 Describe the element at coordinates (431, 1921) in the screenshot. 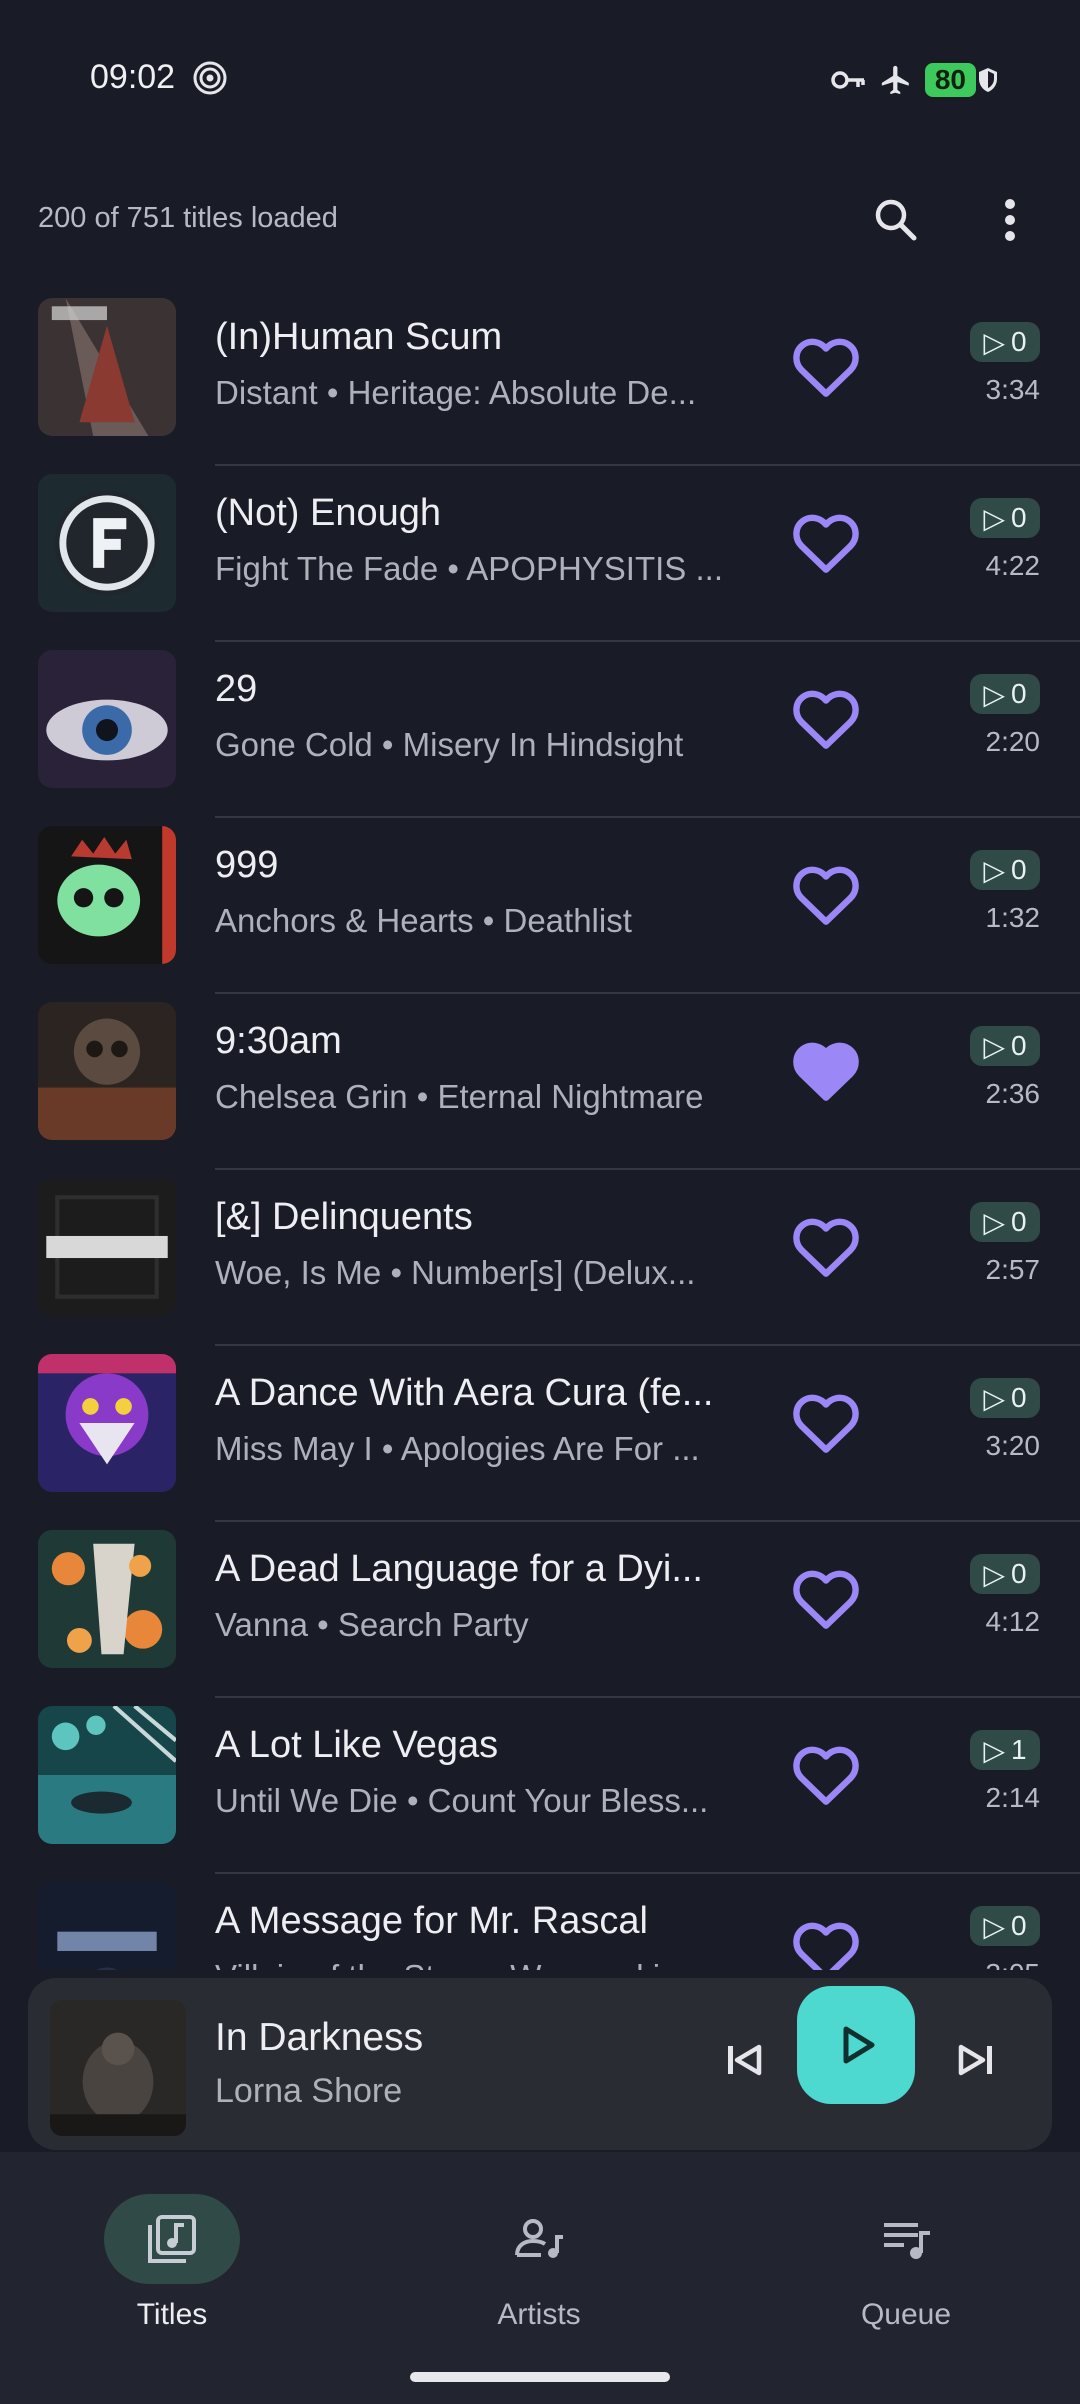

I see `track-title: A Message for Mr. Rascal` at that location.